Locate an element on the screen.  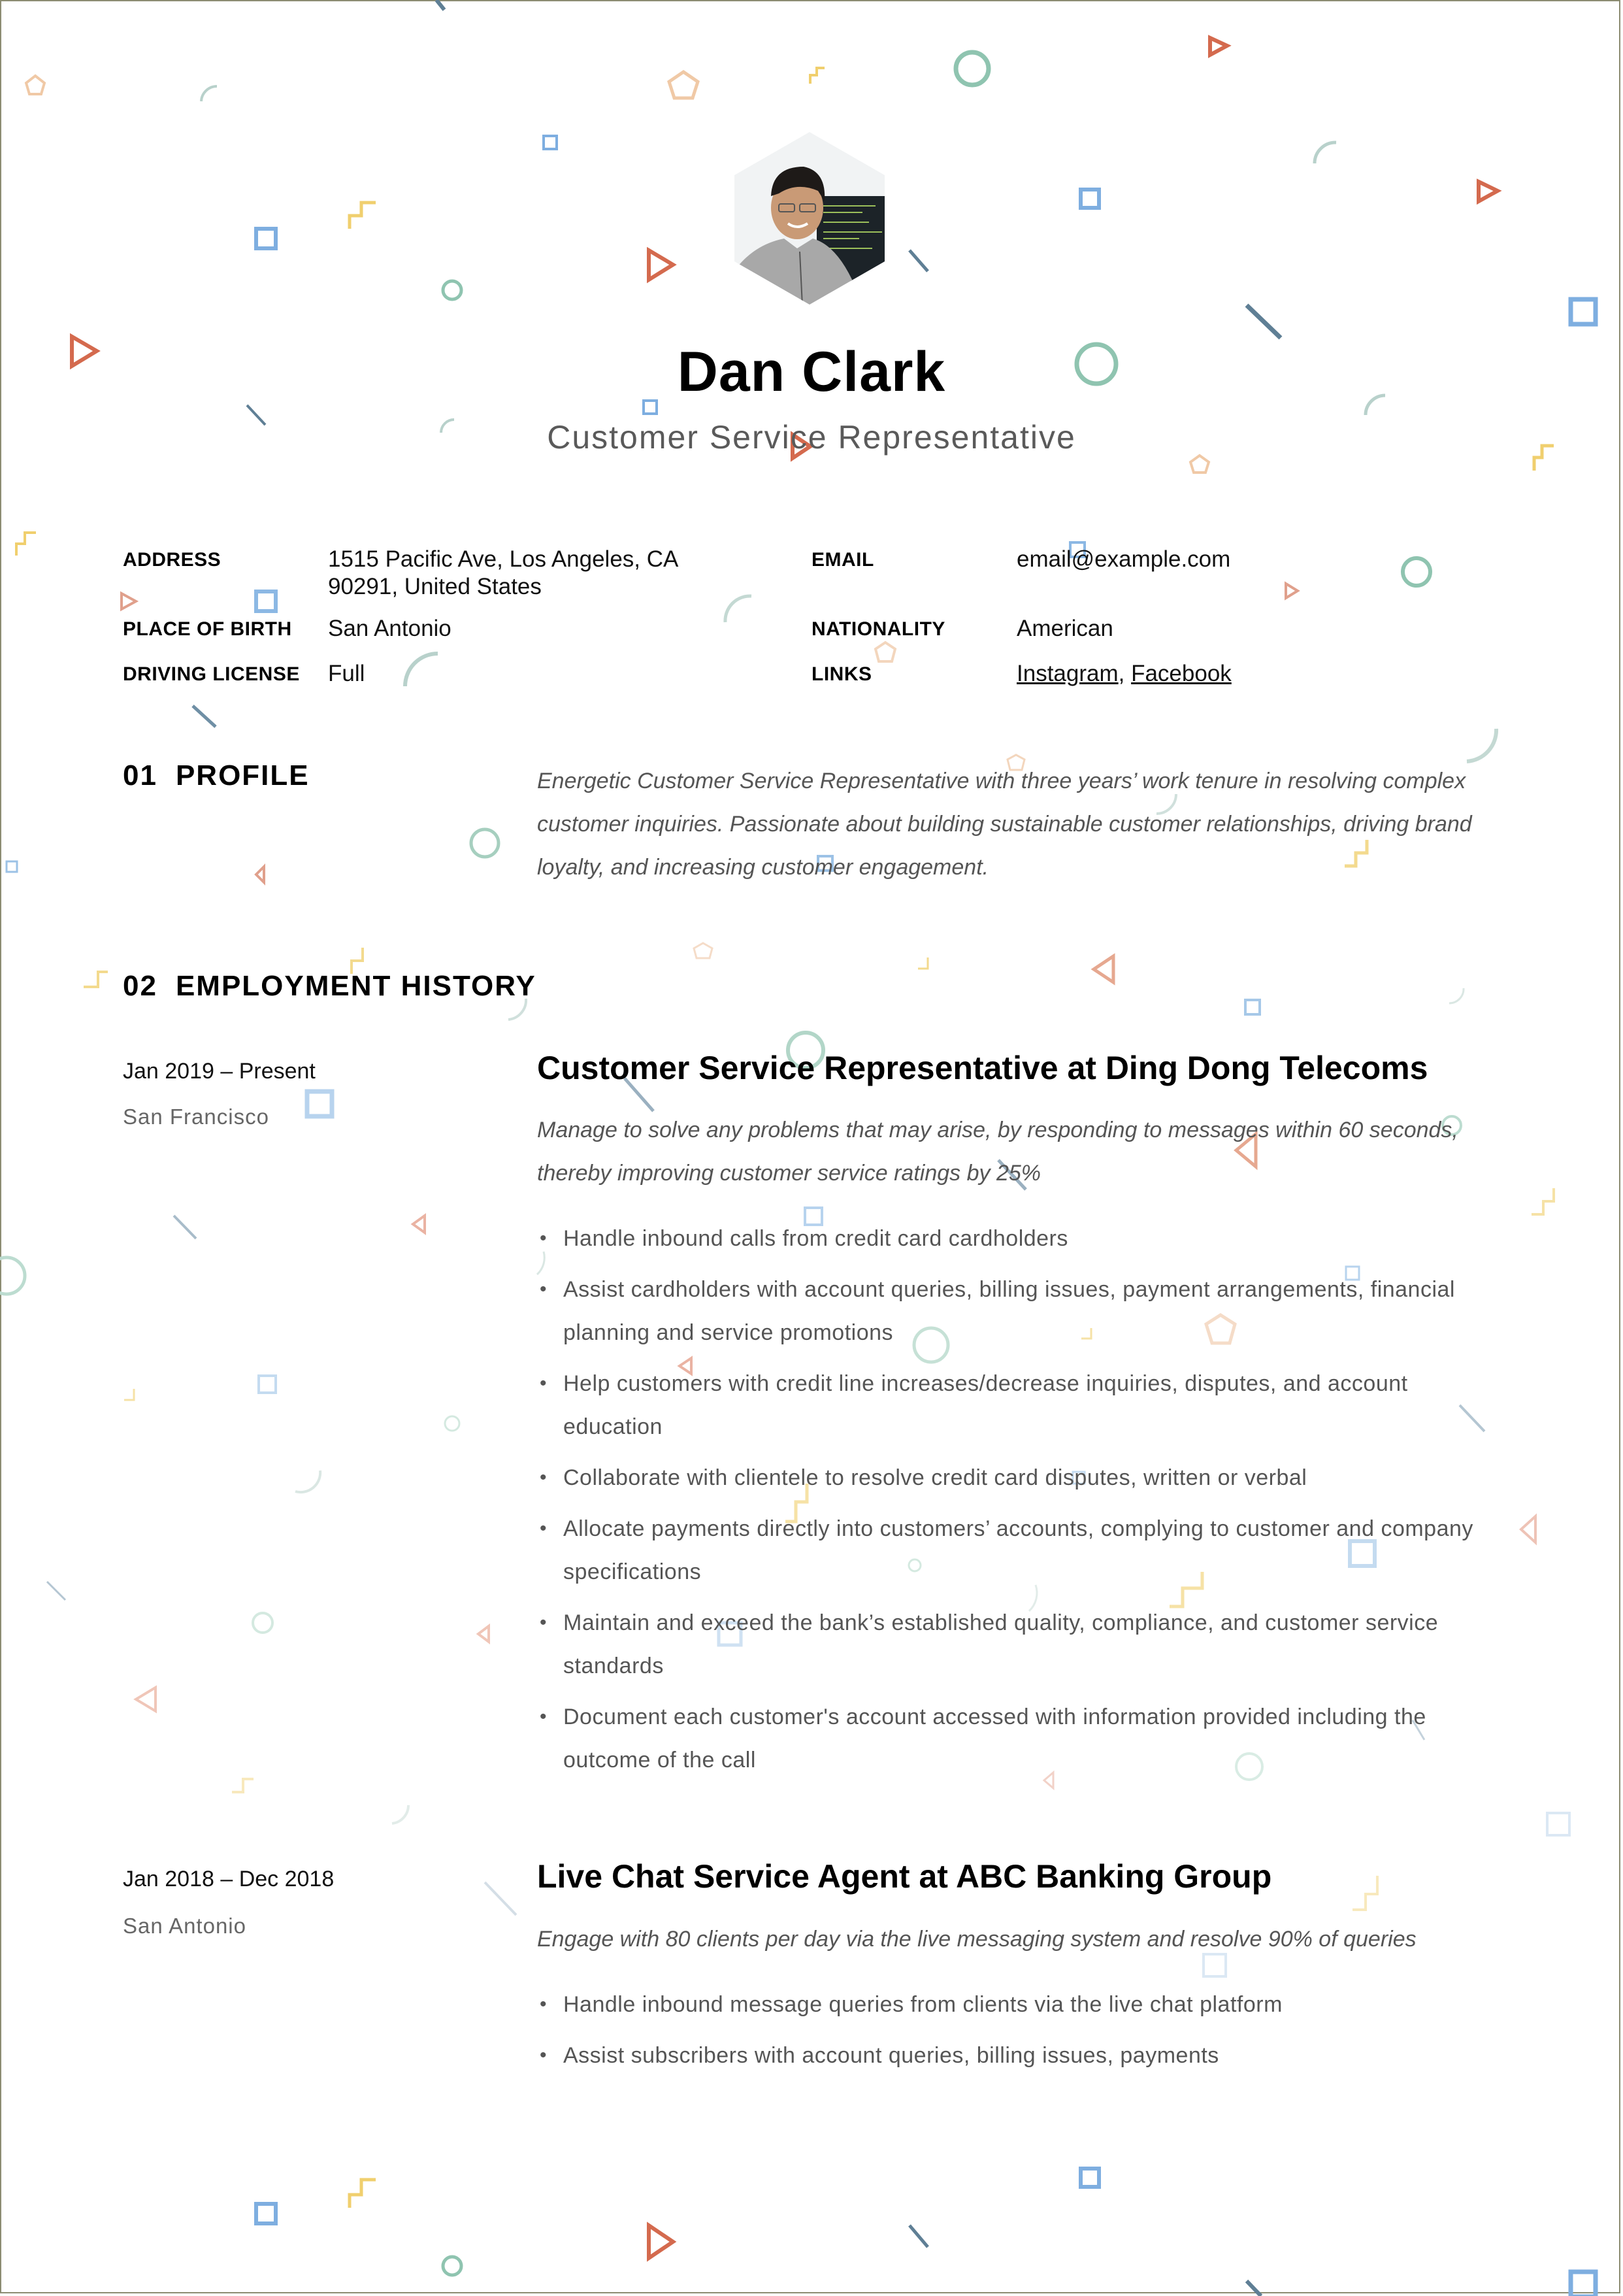
instagram-link: Instagram is located at coordinates (1068, 673).